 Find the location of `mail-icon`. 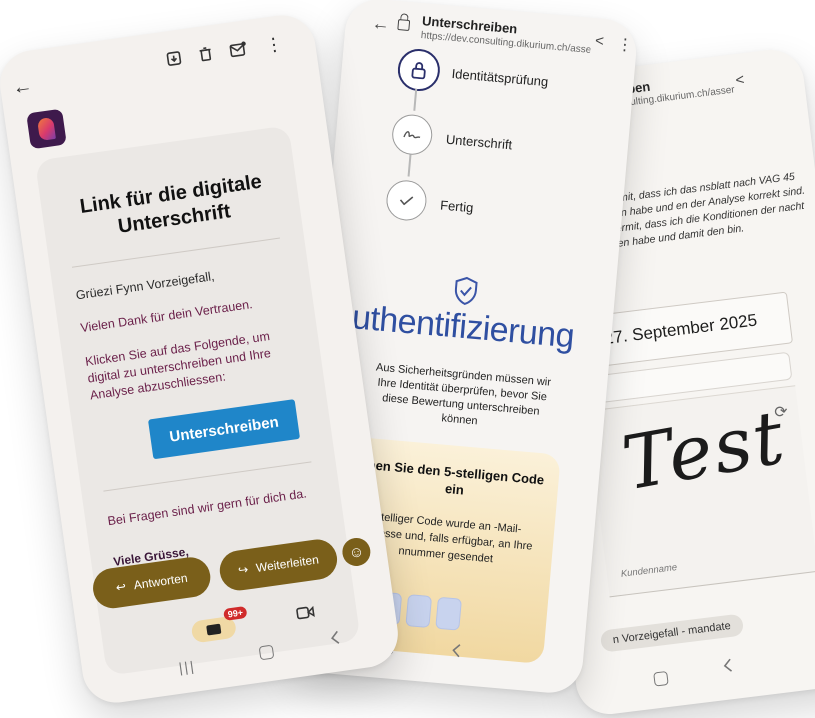

mail-icon is located at coordinates (213, 630).